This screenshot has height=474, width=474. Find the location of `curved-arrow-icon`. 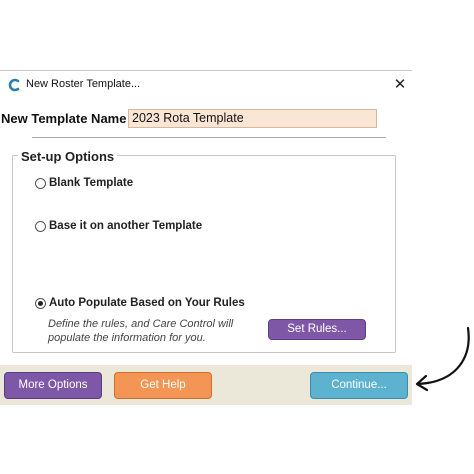

curved-arrow-icon is located at coordinates (442, 359).